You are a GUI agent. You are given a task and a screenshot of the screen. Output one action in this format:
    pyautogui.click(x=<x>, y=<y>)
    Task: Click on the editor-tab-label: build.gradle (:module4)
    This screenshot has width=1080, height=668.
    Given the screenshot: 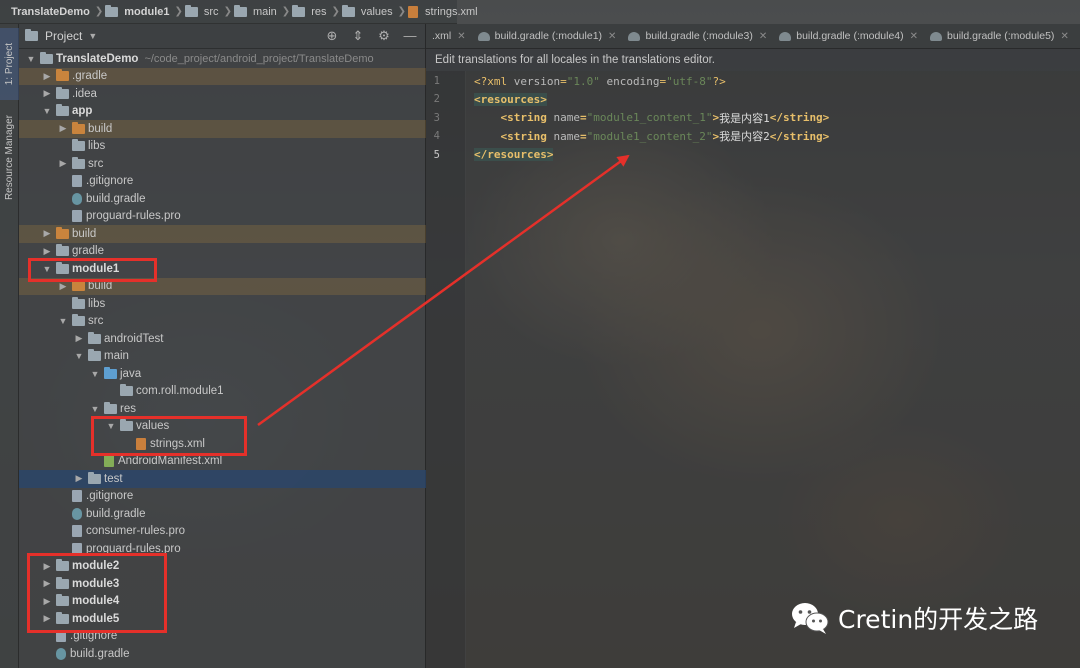 What is the action you would take?
    pyautogui.click(x=850, y=36)
    